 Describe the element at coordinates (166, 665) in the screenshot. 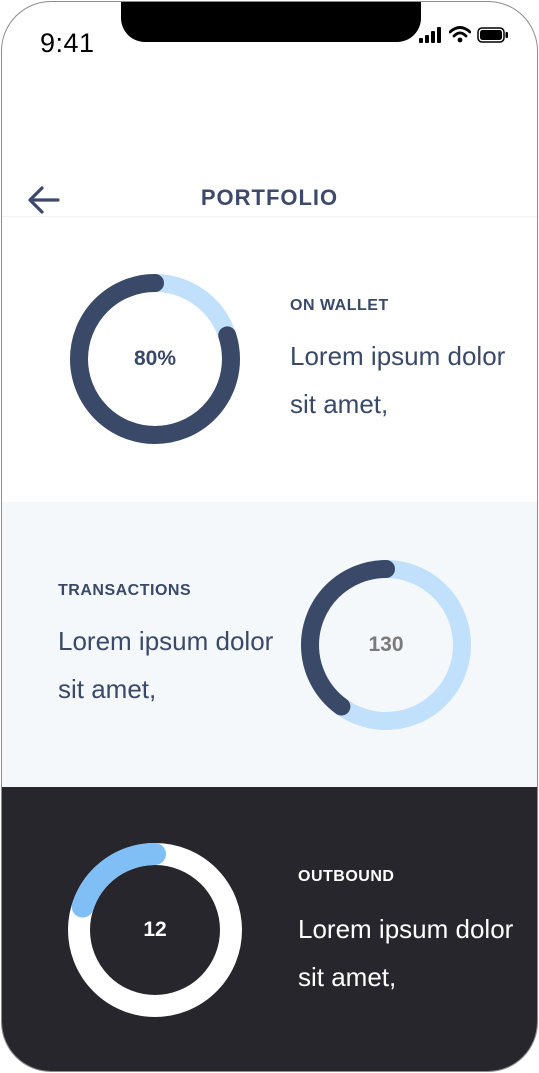

I see `transactions-description: Lorem ipsum dolor sit amet,` at that location.